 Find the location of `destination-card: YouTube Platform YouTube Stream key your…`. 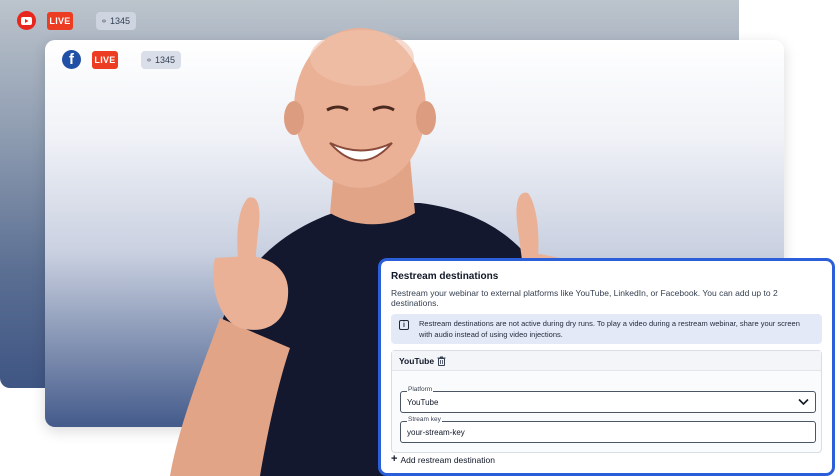

destination-card: YouTube Platform YouTube Stream key your… is located at coordinates (606, 401).